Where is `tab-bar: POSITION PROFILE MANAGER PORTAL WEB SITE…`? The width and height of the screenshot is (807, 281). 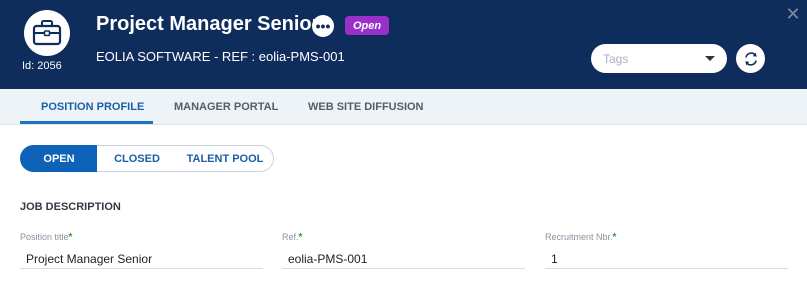 tab-bar: POSITION PROFILE MANAGER PORTAL WEB SITE… is located at coordinates (403, 107).